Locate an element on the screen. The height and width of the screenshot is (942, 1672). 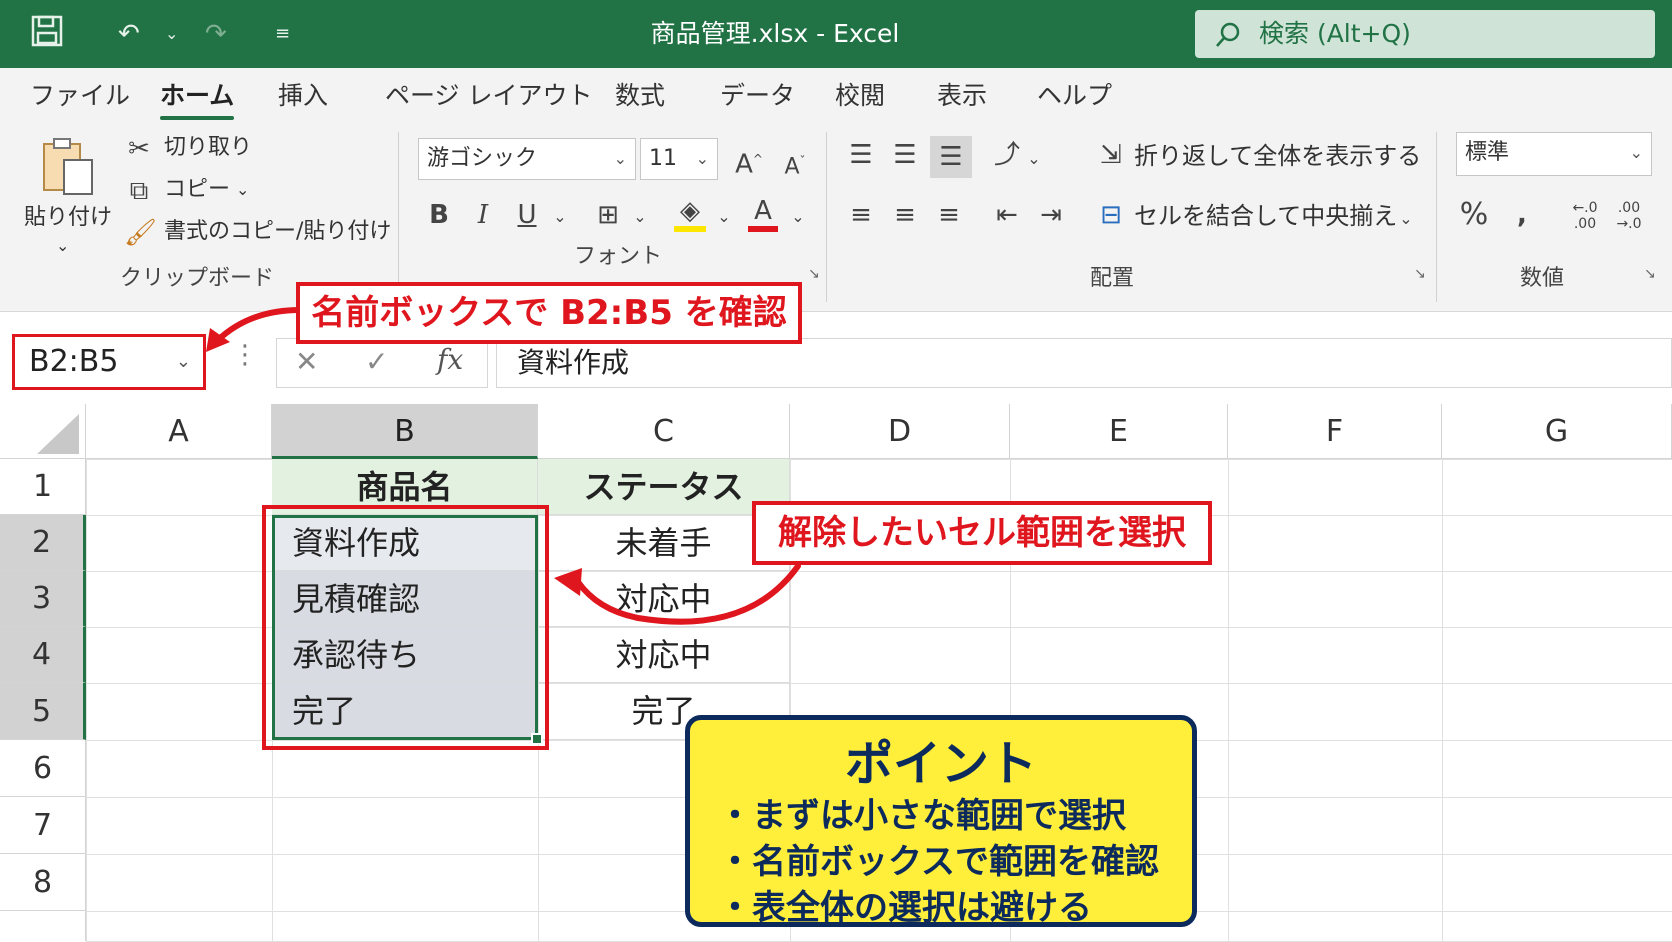
borders-icon: ⊞ is located at coordinates (608, 215).